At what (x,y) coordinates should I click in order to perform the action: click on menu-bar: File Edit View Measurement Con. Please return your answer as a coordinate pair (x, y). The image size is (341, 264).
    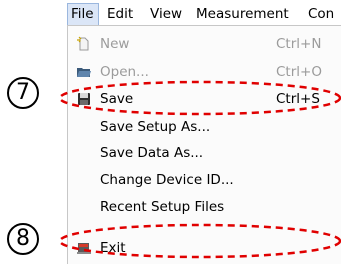
    Looking at the image, I should click on (204, 14).